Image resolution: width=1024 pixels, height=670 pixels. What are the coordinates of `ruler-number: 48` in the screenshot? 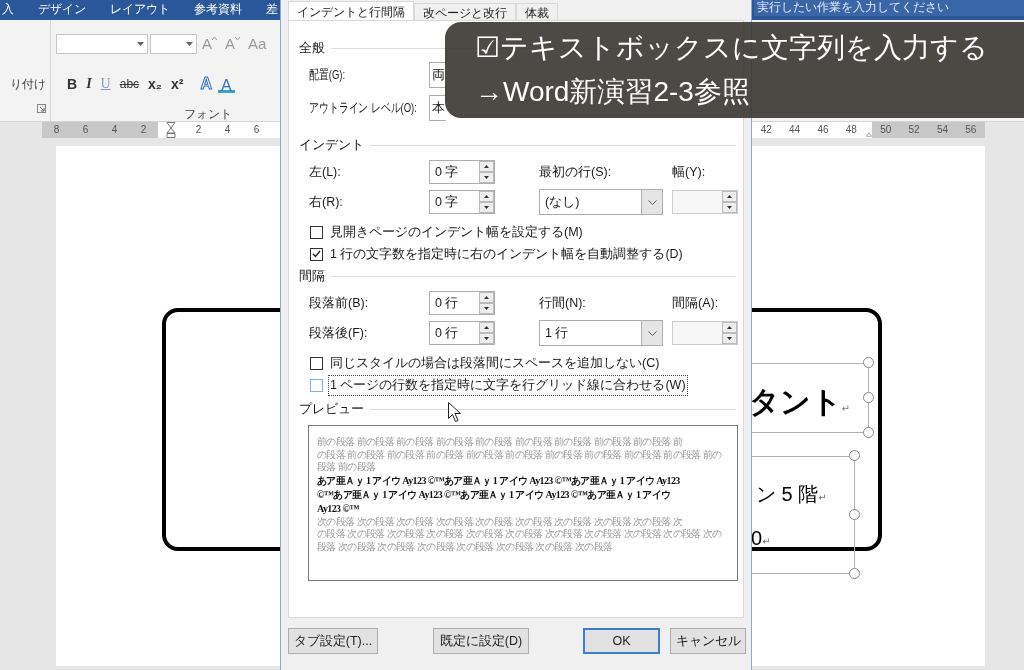 It's located at (851, 130).